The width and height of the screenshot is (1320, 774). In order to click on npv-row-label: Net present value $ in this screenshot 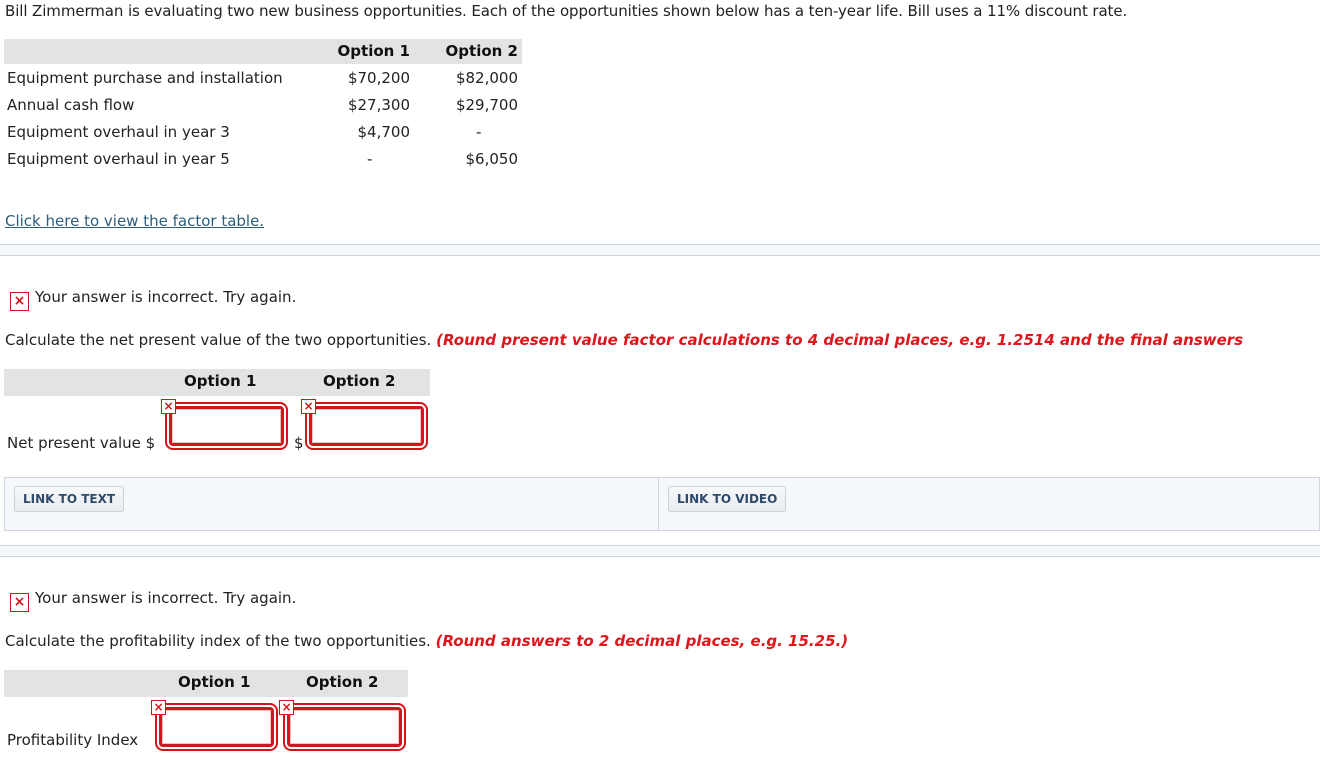, I will do `click(81, 443)`.